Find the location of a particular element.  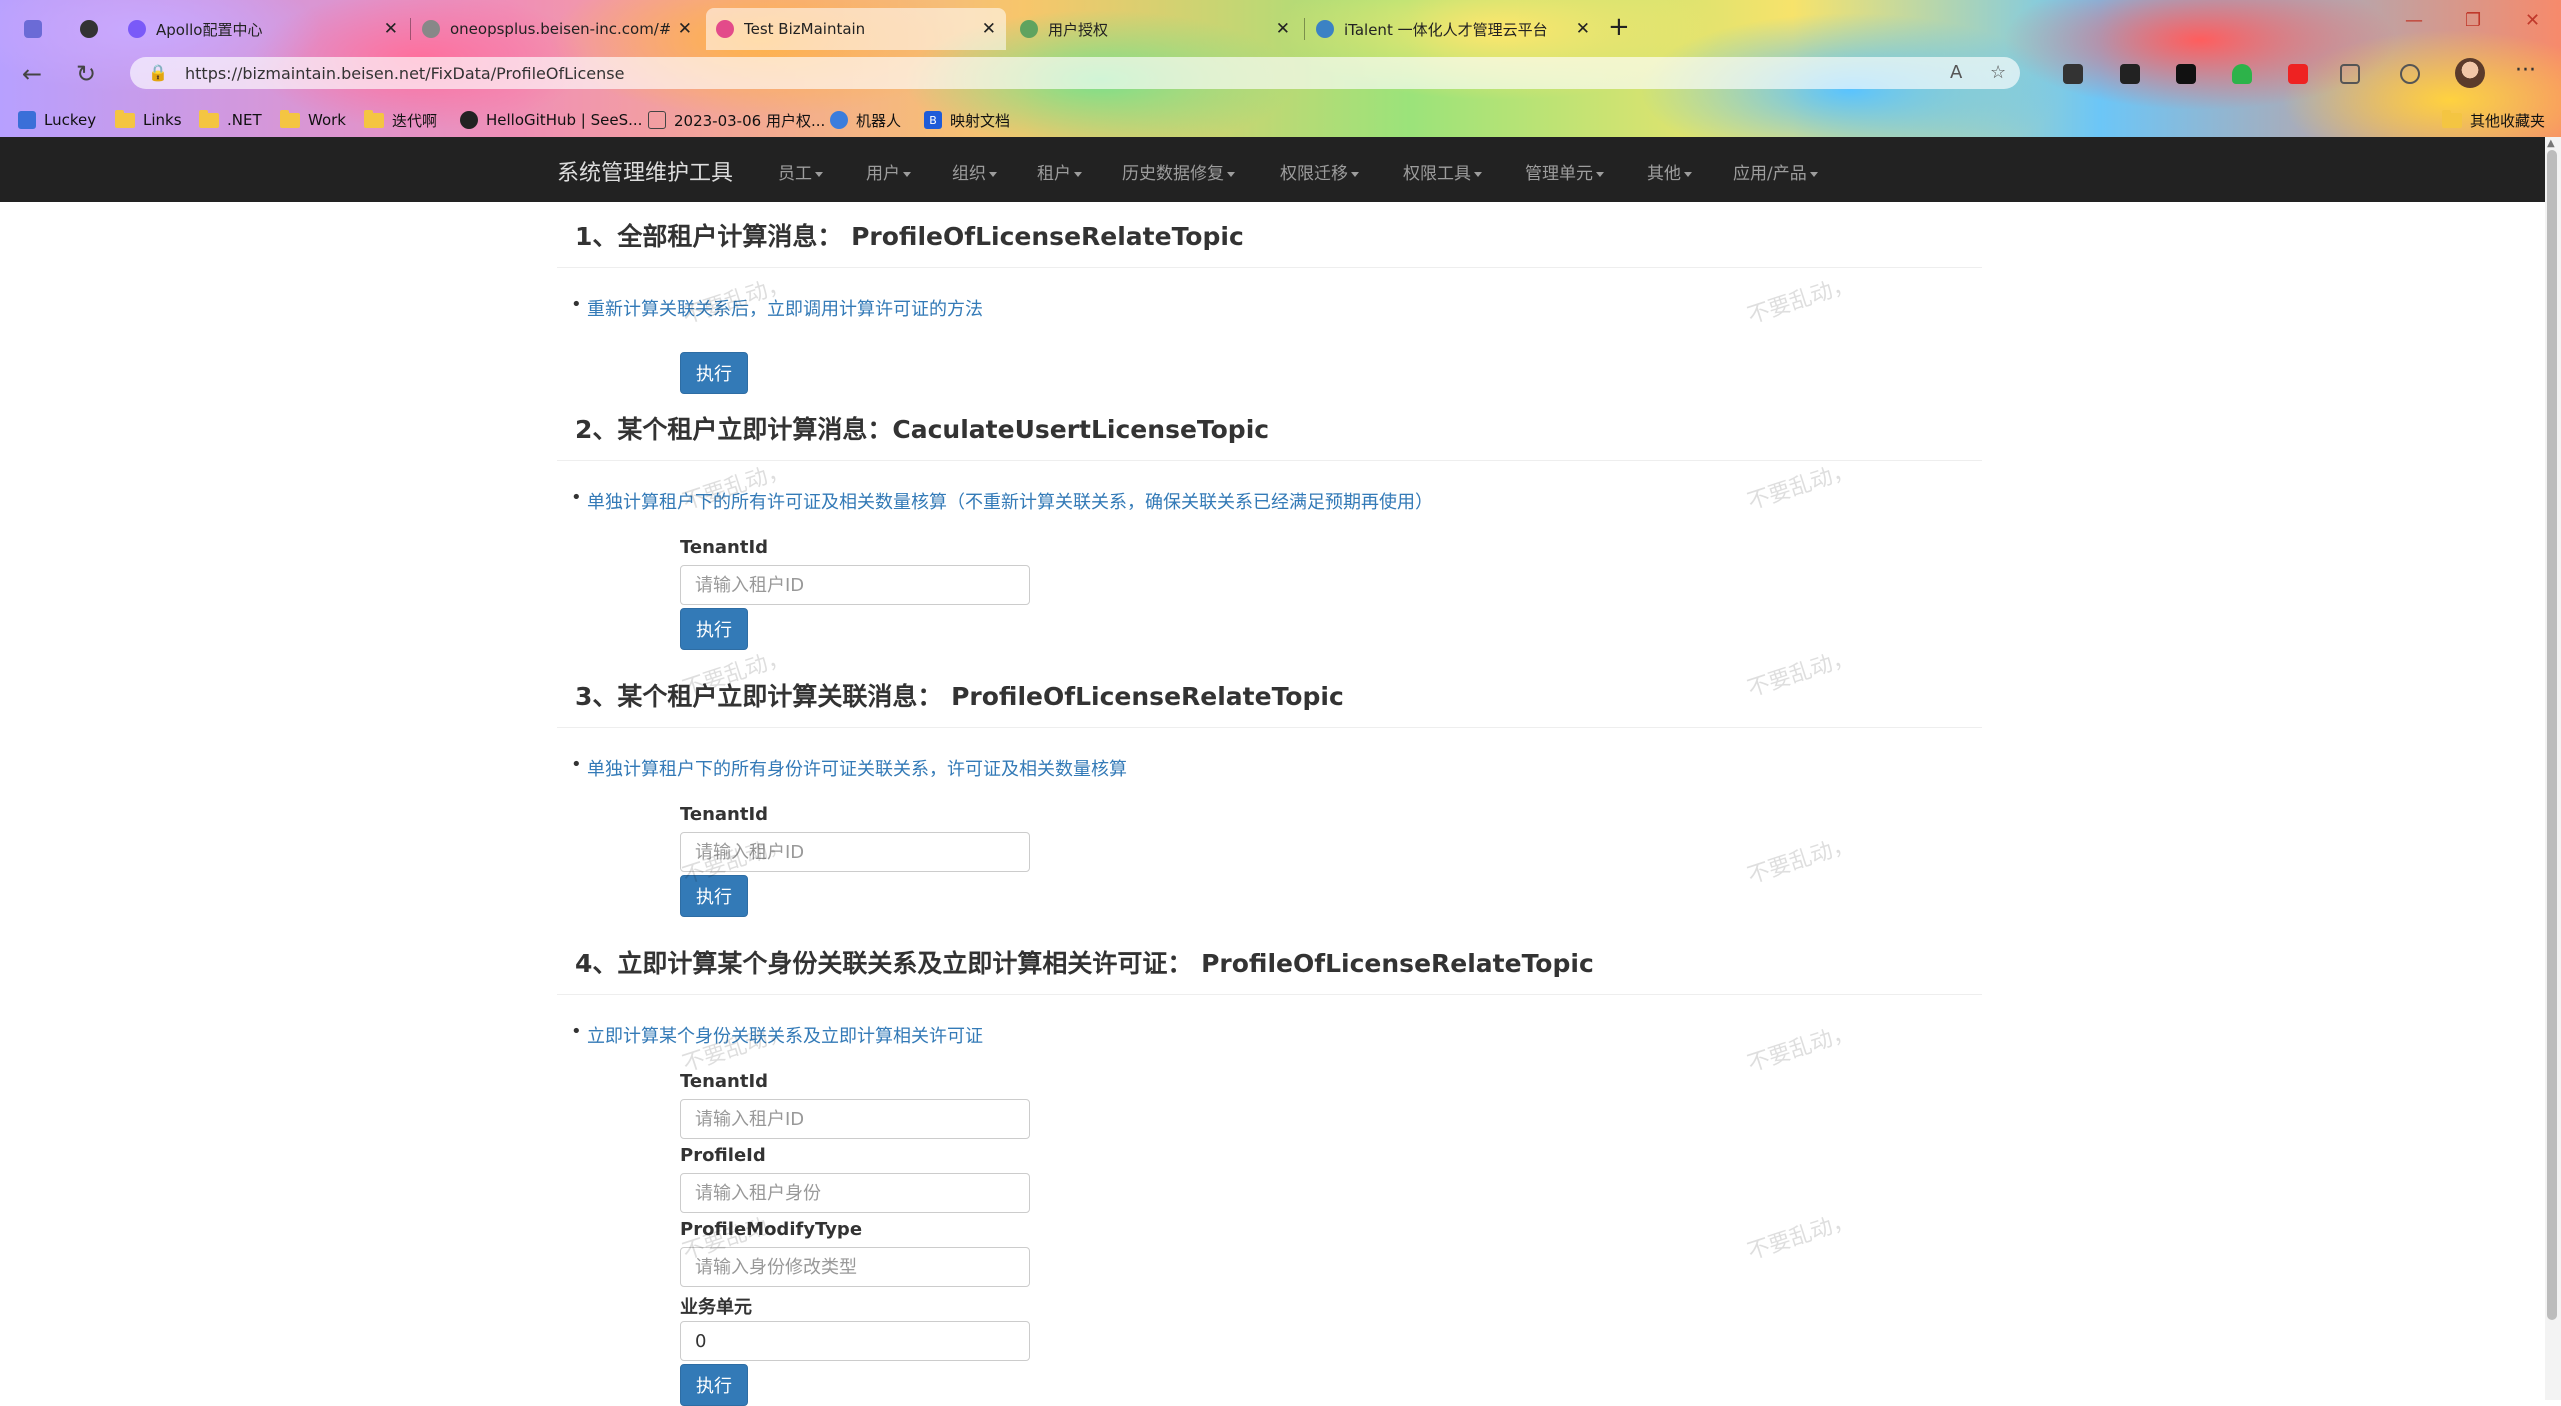

hellogithub-icon is located at coordinates (469, 120).